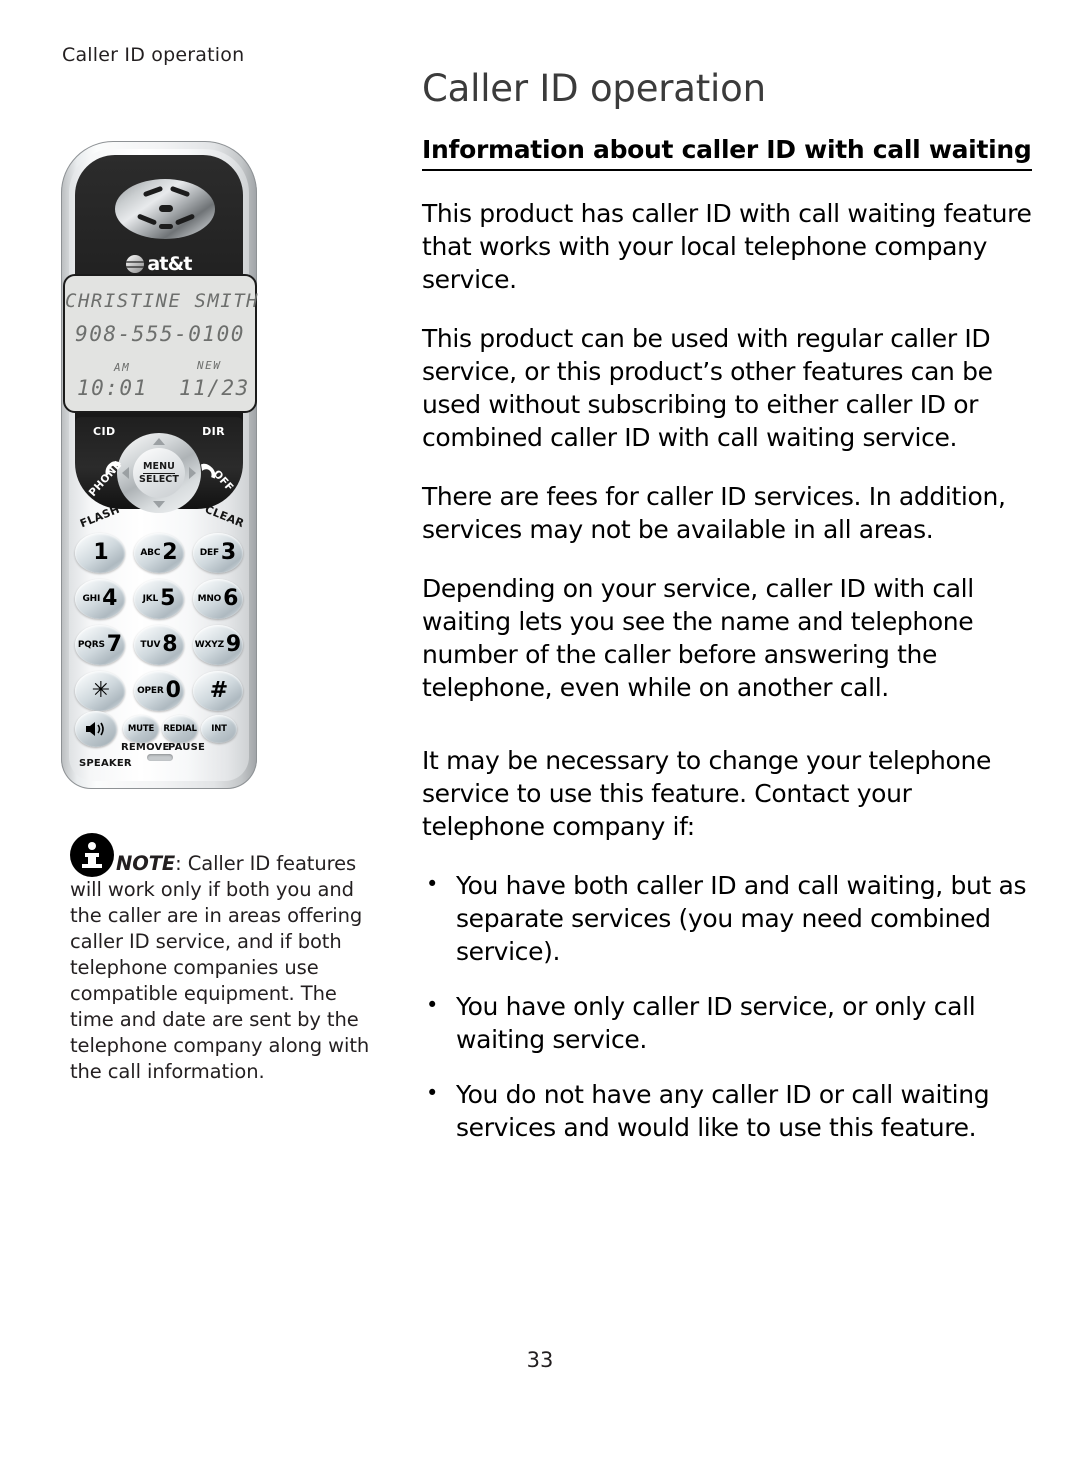 The width and height of the screenshot is (1080, 1465). What do you see at coordinates (91, 599) in the screenshot?
I see `key-letters: GHI` at bounding box center [91, 599].